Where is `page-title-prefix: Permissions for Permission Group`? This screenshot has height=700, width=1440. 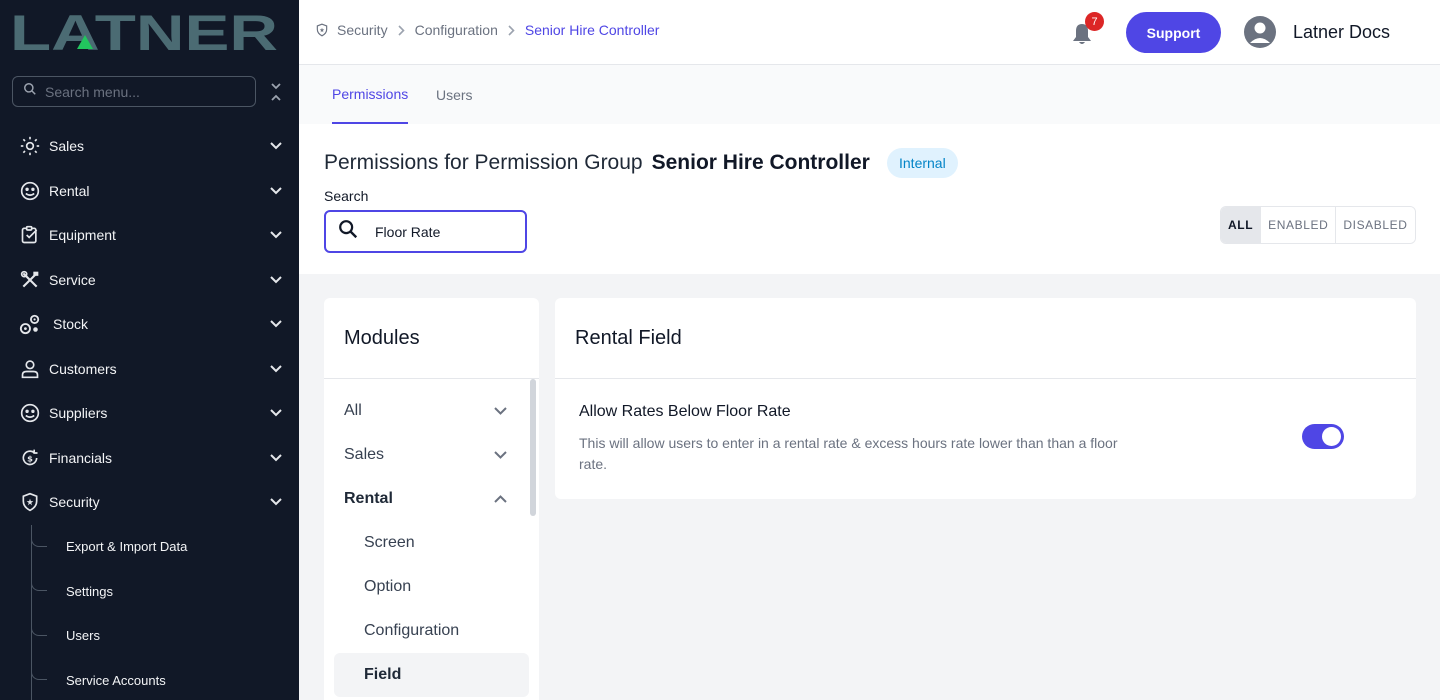 page-title-prefix: Permissions for Permission Group is located at coordinates (483, 162).